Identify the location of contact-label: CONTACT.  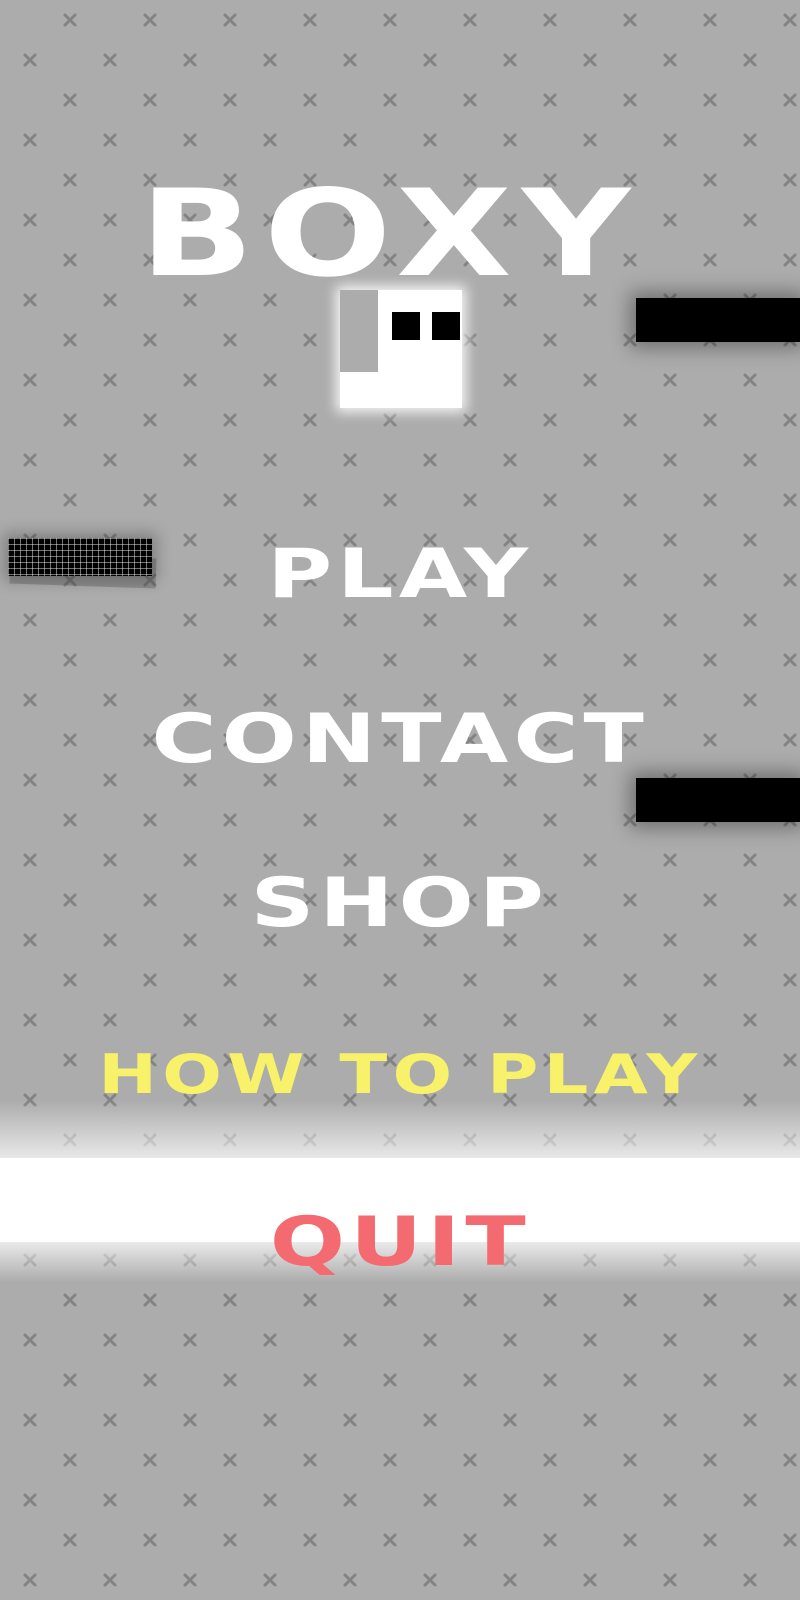
(400, 739).